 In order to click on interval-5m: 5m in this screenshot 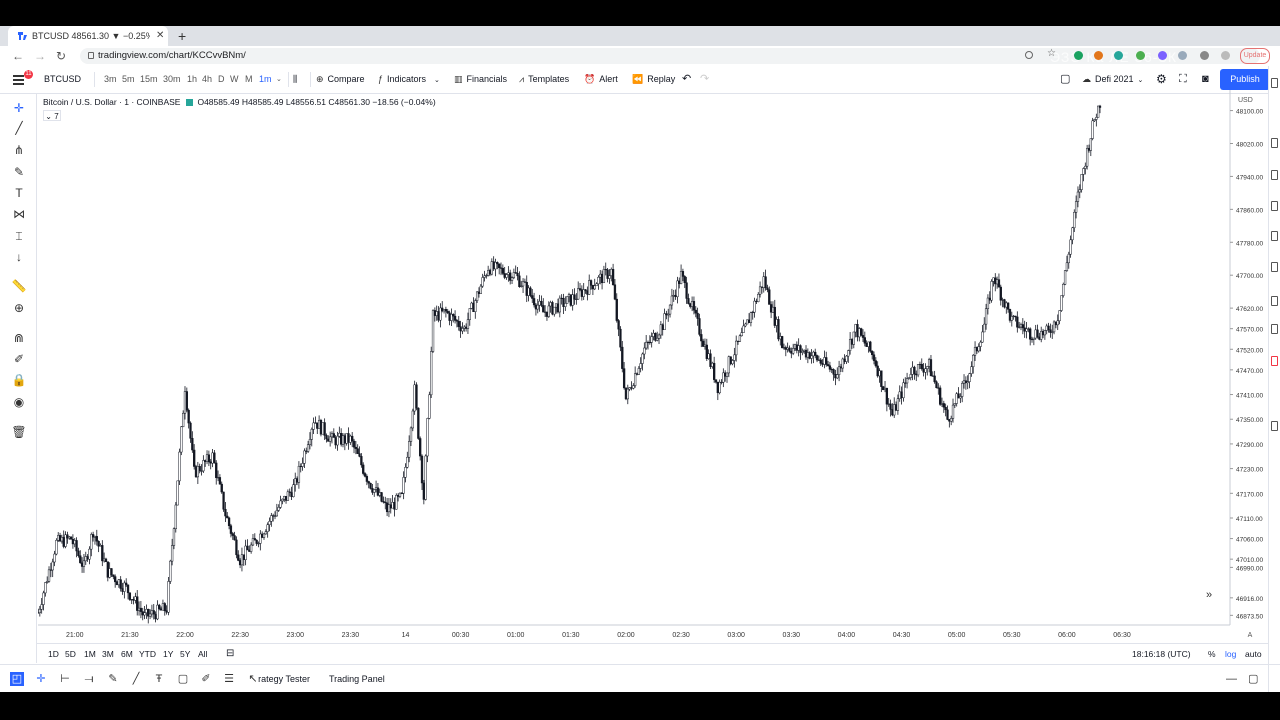, I will do `click(128, 79)`.